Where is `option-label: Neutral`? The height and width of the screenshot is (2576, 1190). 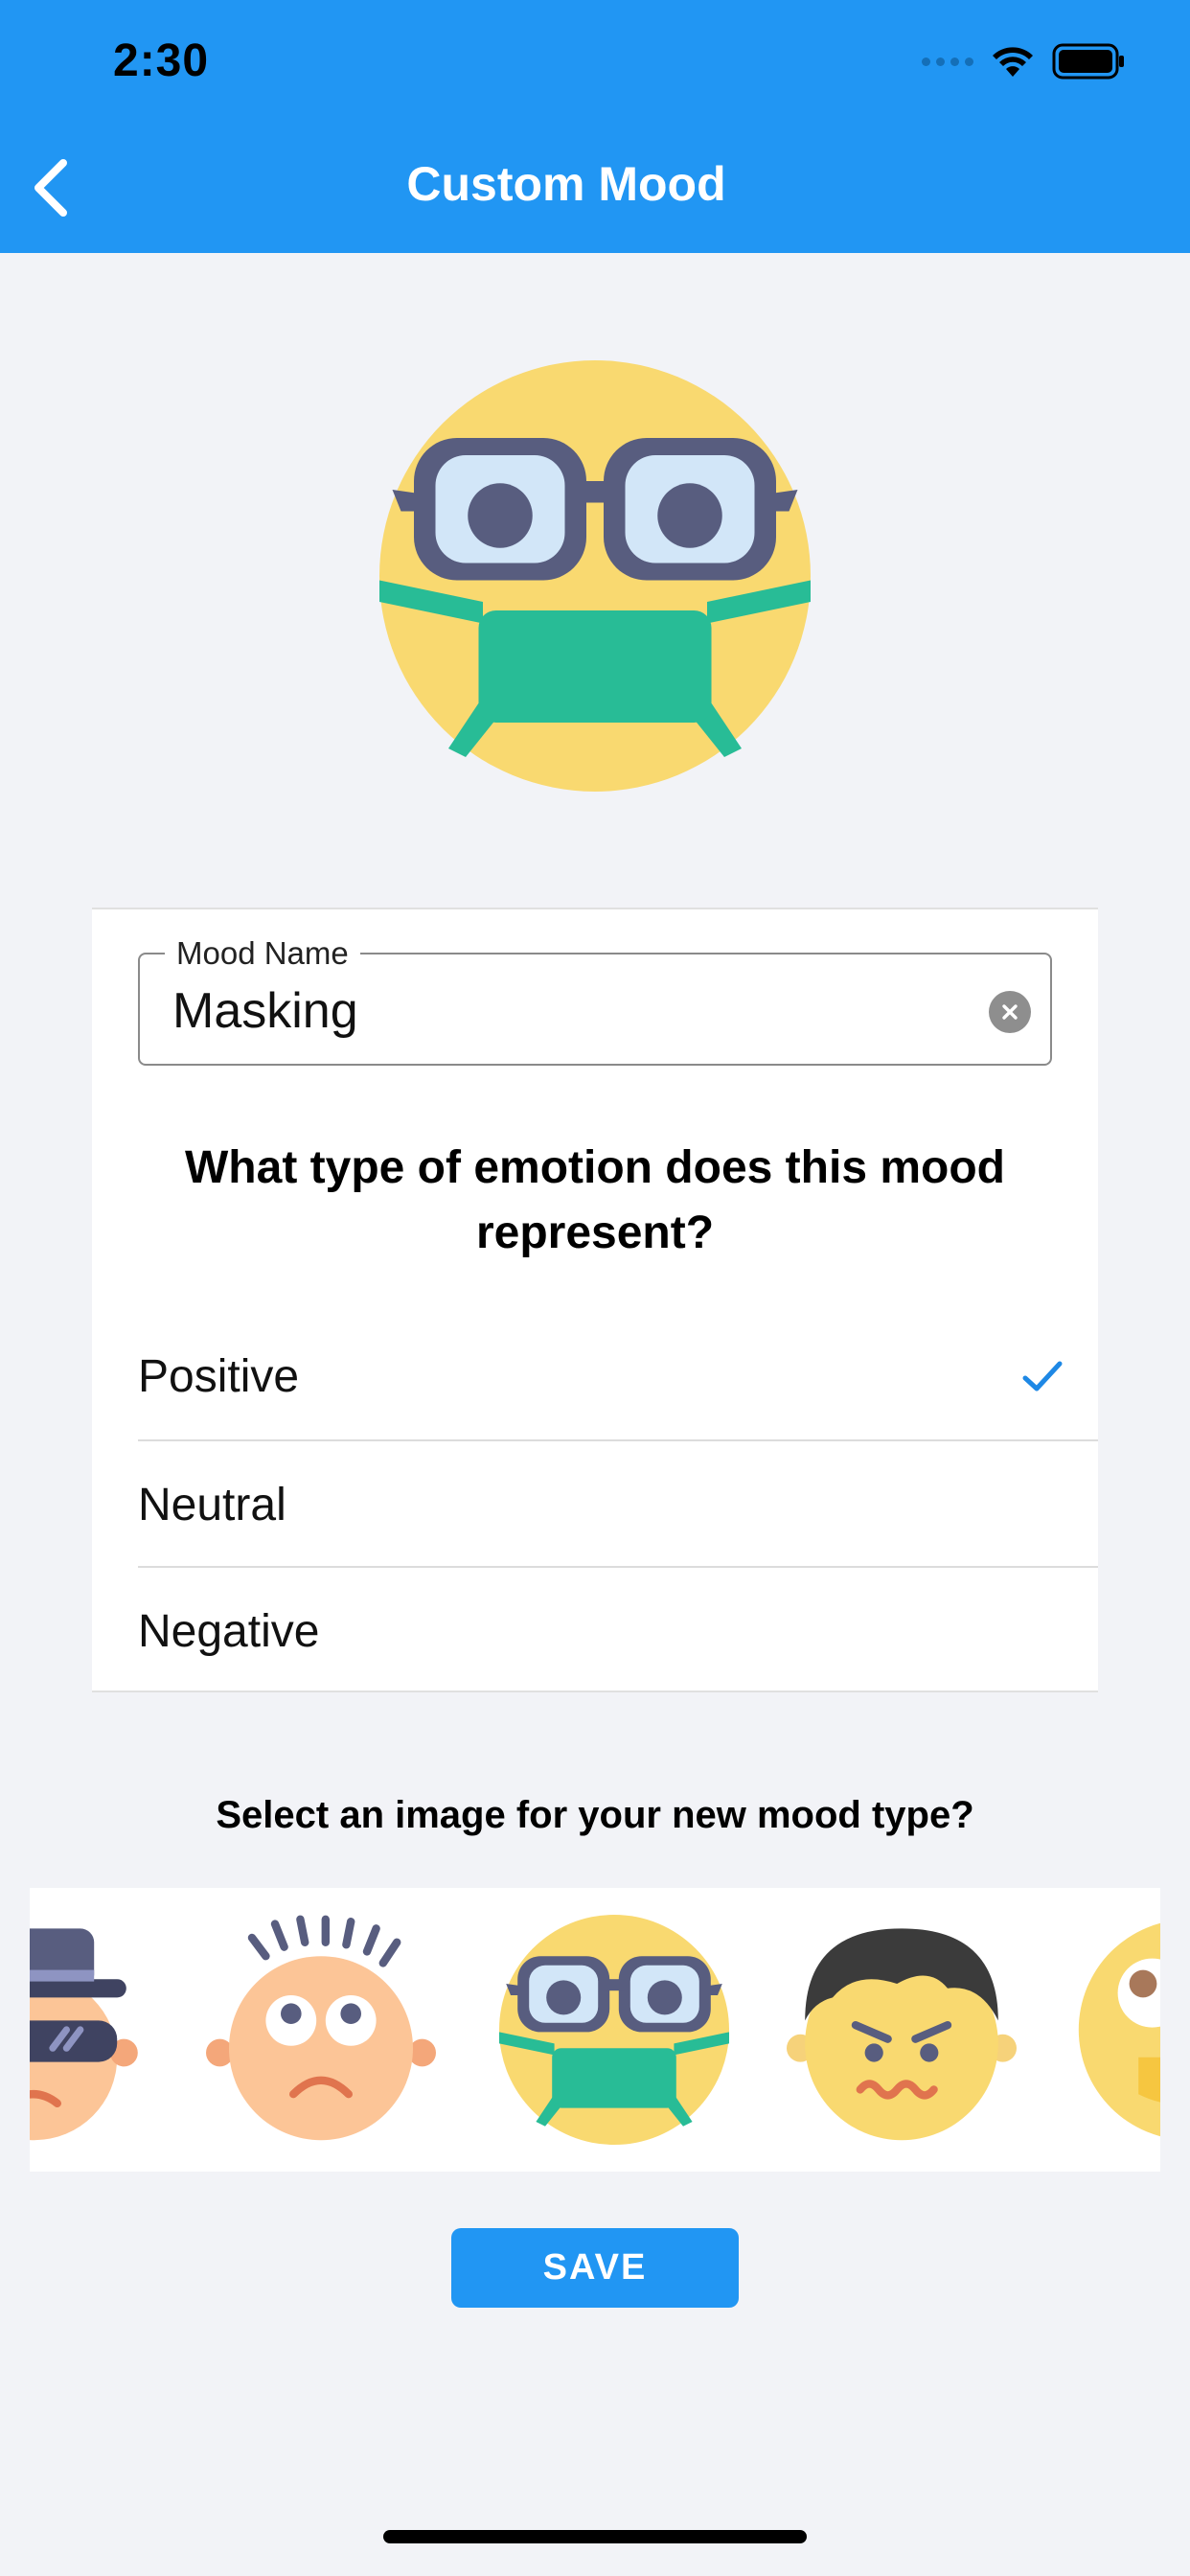
option-label: Neutral is located at coordinates (212, 1504).